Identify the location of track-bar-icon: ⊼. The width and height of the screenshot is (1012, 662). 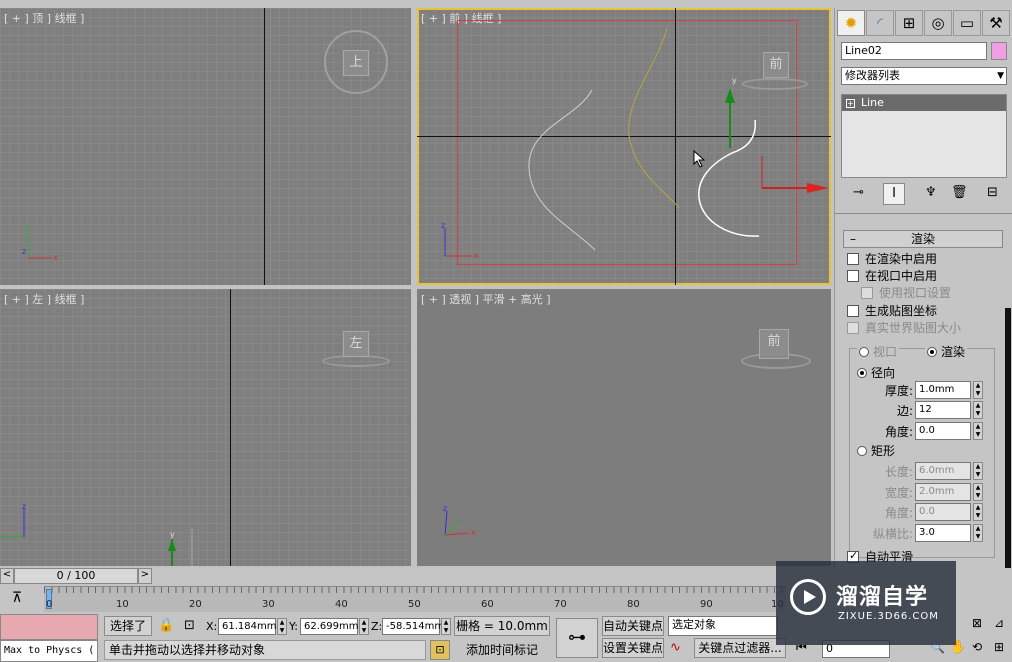
(17, 600).